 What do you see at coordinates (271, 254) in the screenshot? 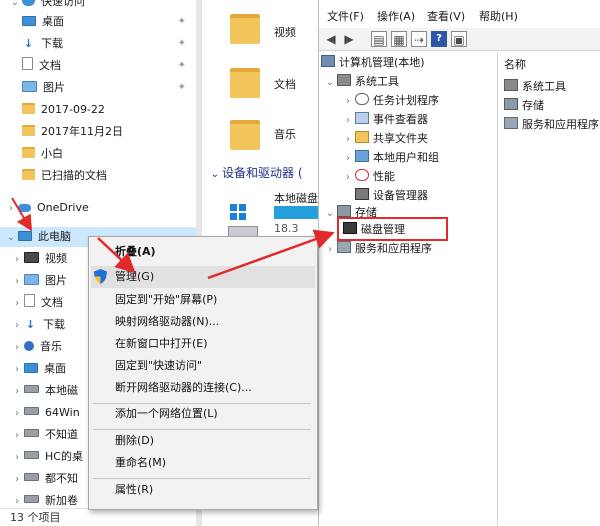
I see `arrow-to-disk-management` at bounding box center [271, 254].